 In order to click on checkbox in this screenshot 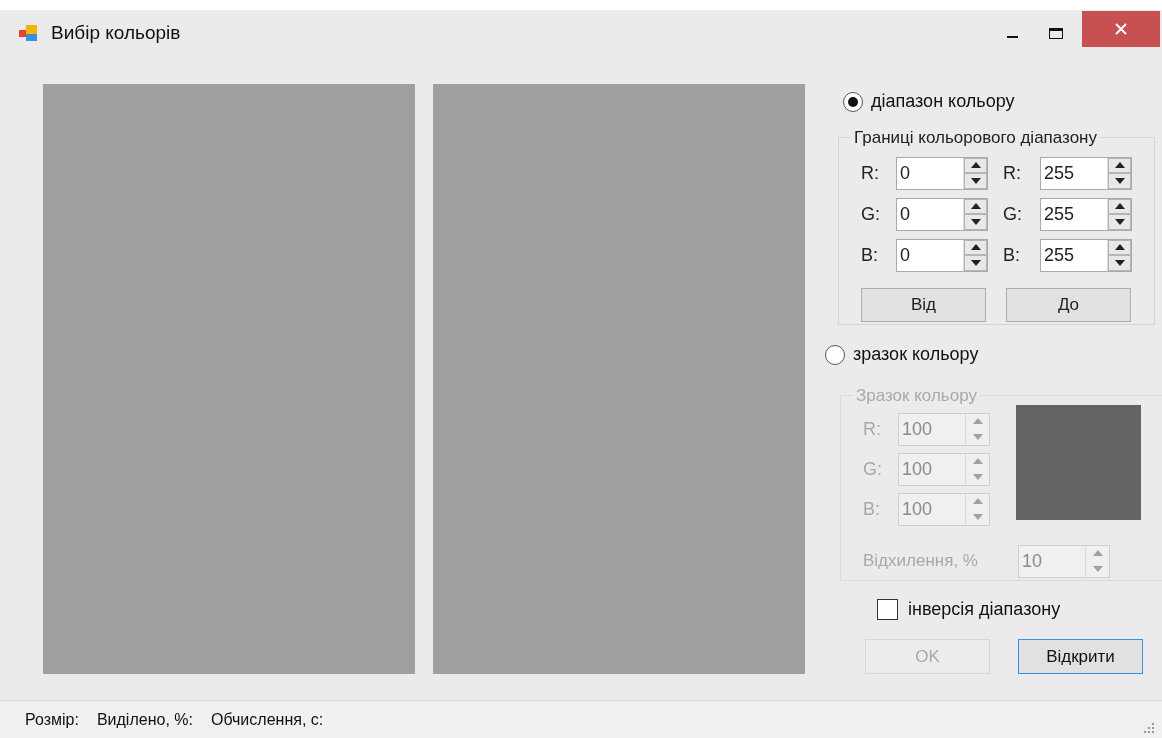, I will do `click(887, 609)`.